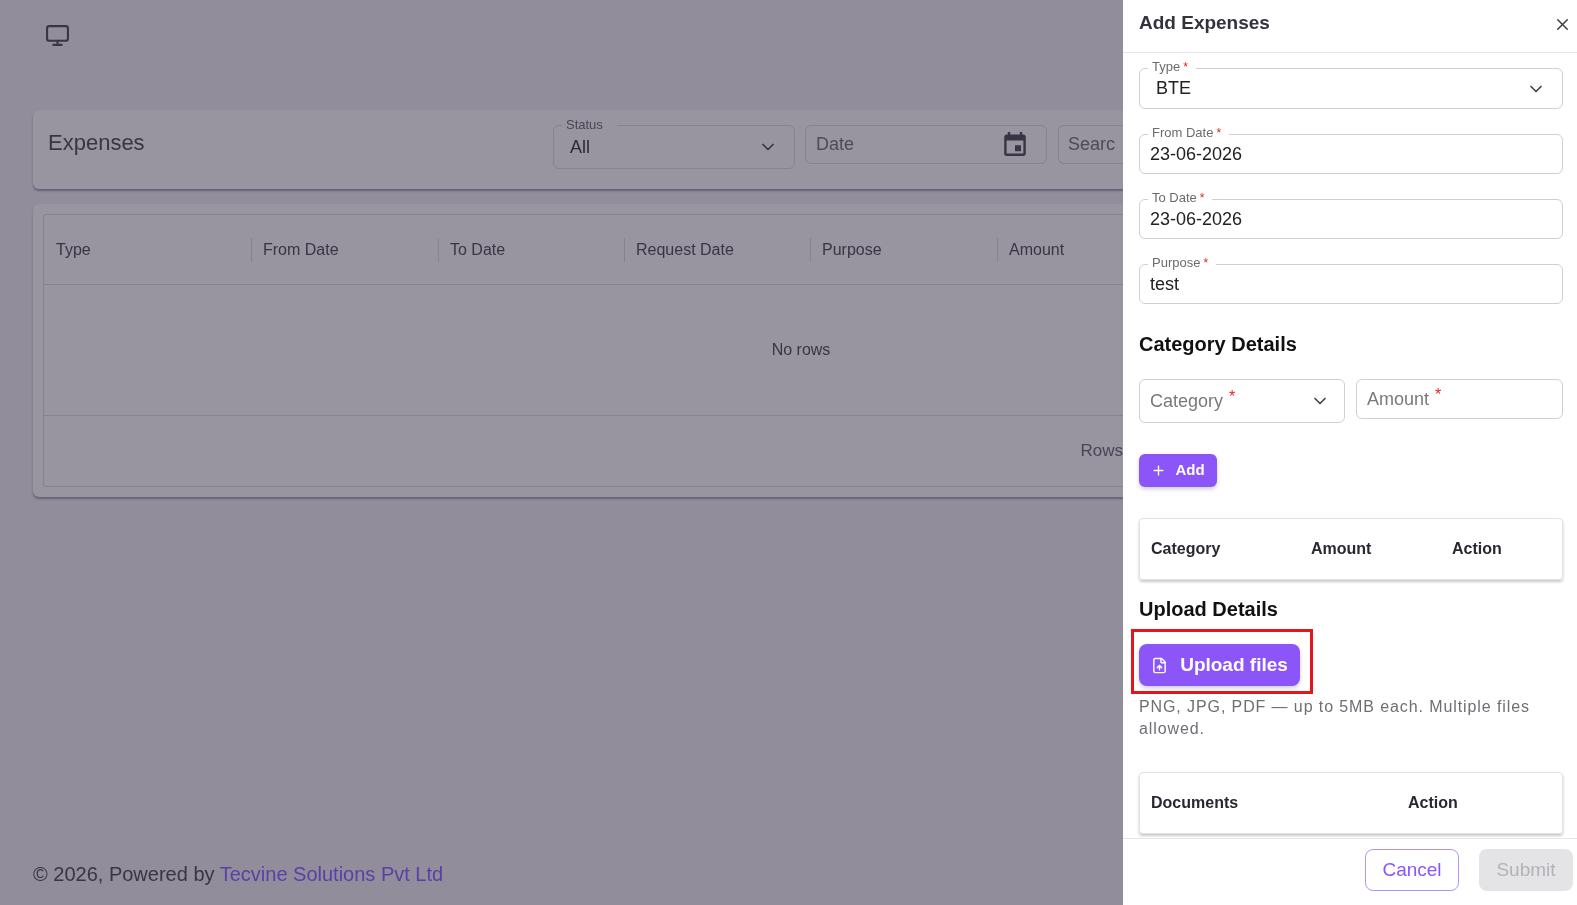 The height and width of the screenshot is (905, 1577). I want to click on section-heading: Upload Details, so click(1209, 609).